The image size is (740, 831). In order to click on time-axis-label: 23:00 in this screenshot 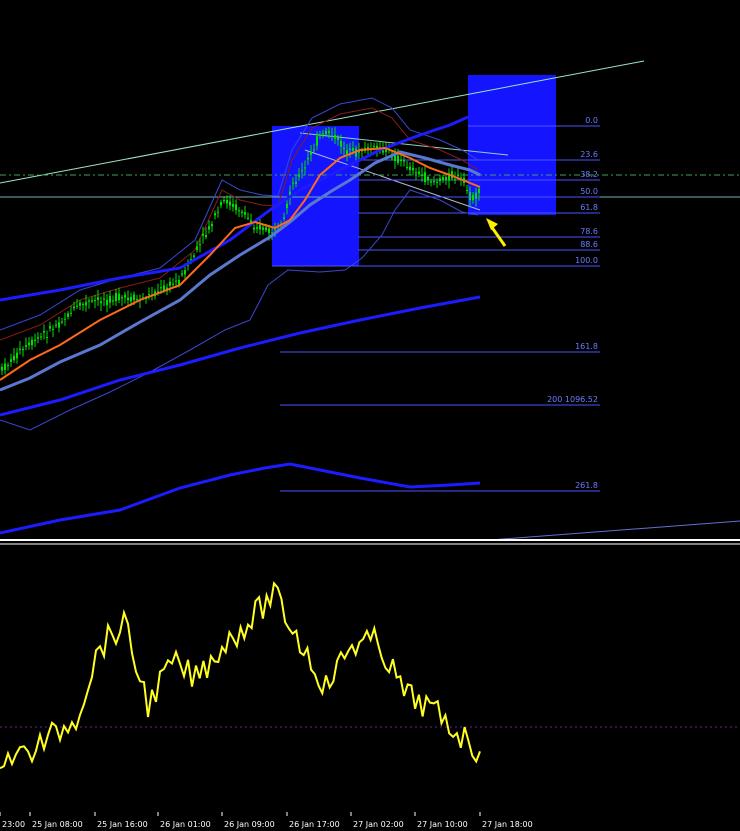, I will do `click(13, 824)`.